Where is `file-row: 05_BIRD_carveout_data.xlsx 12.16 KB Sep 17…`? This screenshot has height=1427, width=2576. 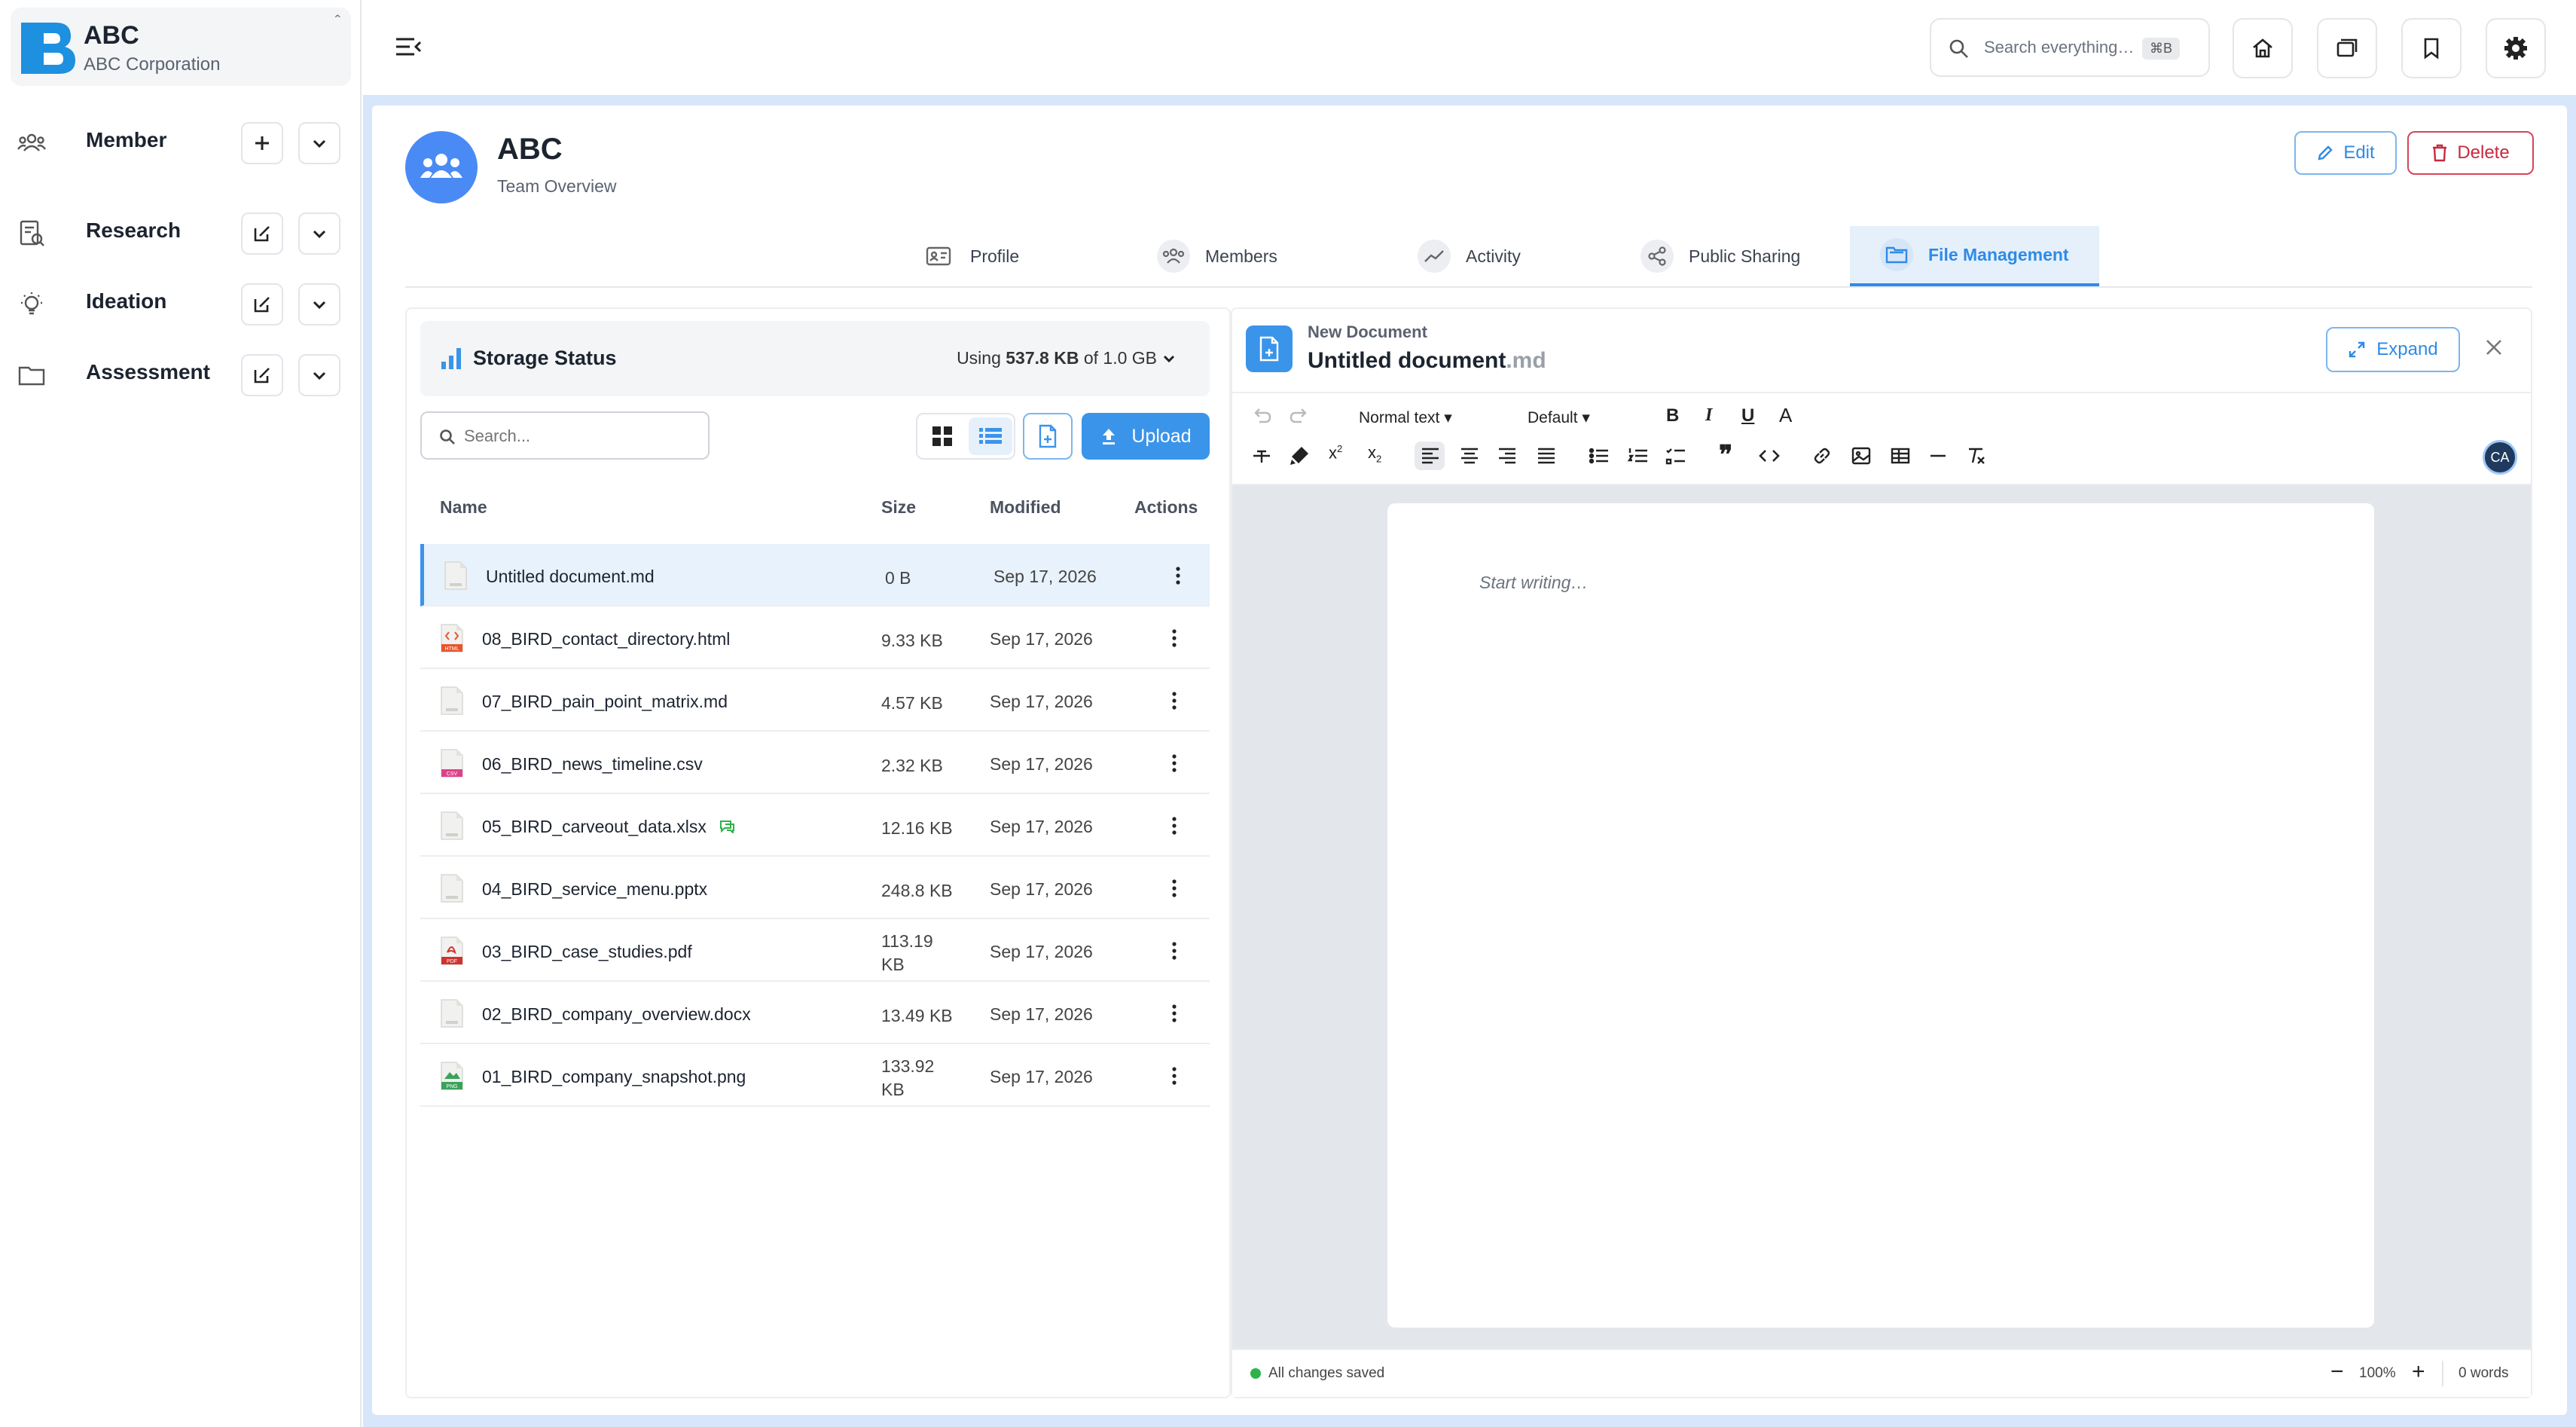 file-row: 05_BIRD_carveout_data.xlsx 12.16 KB Sep 17… is located at coordinates (815, 825).